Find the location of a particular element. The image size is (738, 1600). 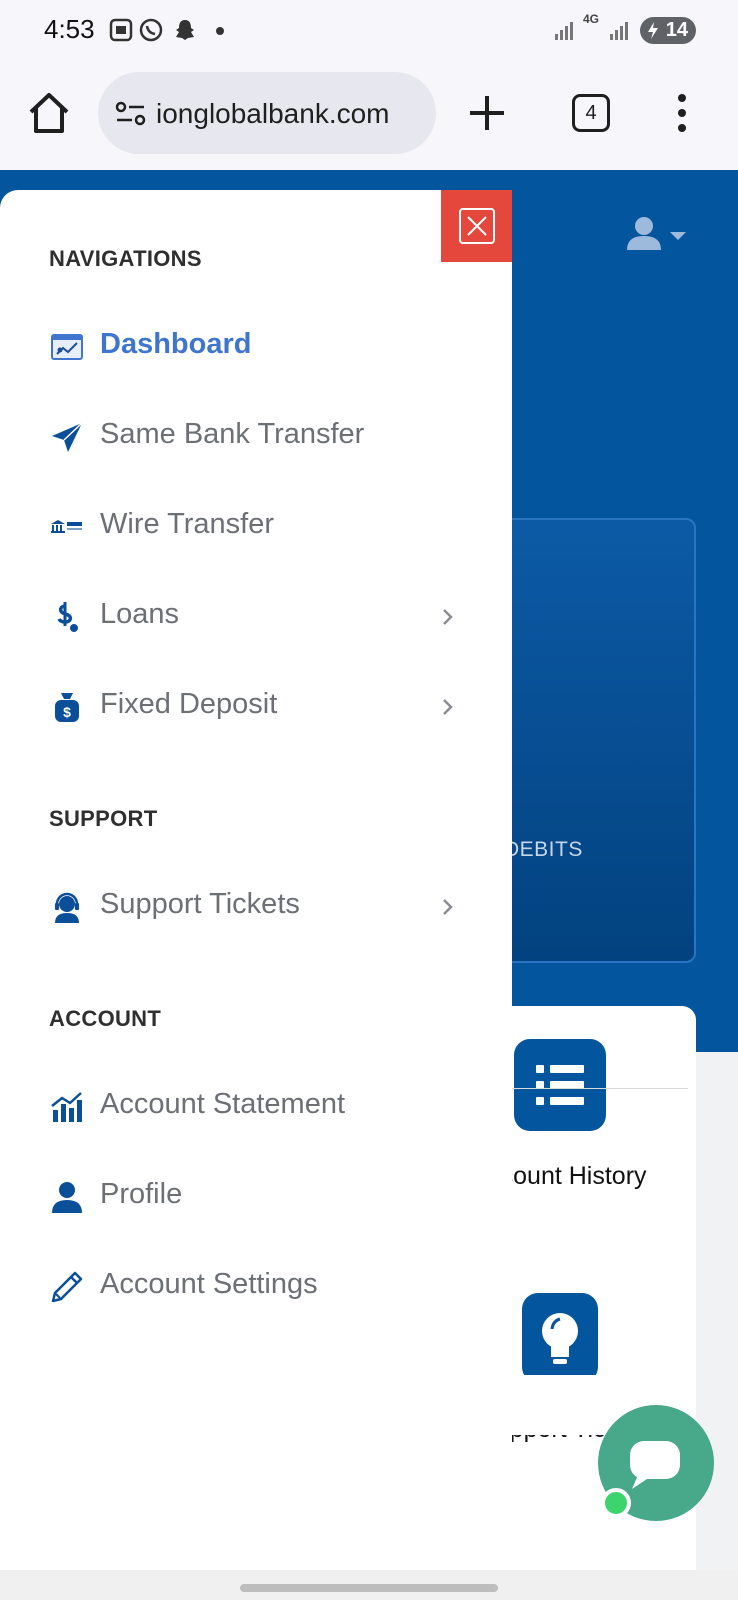

close-icon is located at coordinates (476, 226).